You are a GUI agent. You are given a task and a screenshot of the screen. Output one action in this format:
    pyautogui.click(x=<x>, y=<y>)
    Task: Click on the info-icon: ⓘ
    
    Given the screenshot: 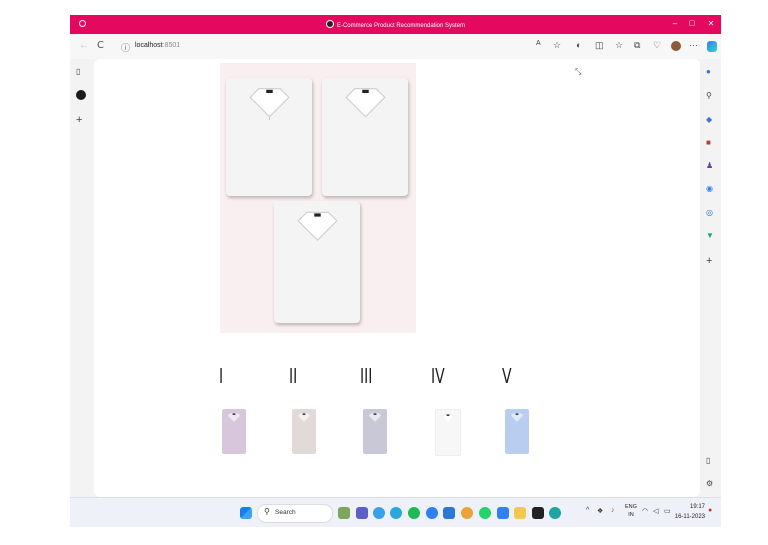 What is the action you would take?
    pyautogui.click(x=125, y=47)
    